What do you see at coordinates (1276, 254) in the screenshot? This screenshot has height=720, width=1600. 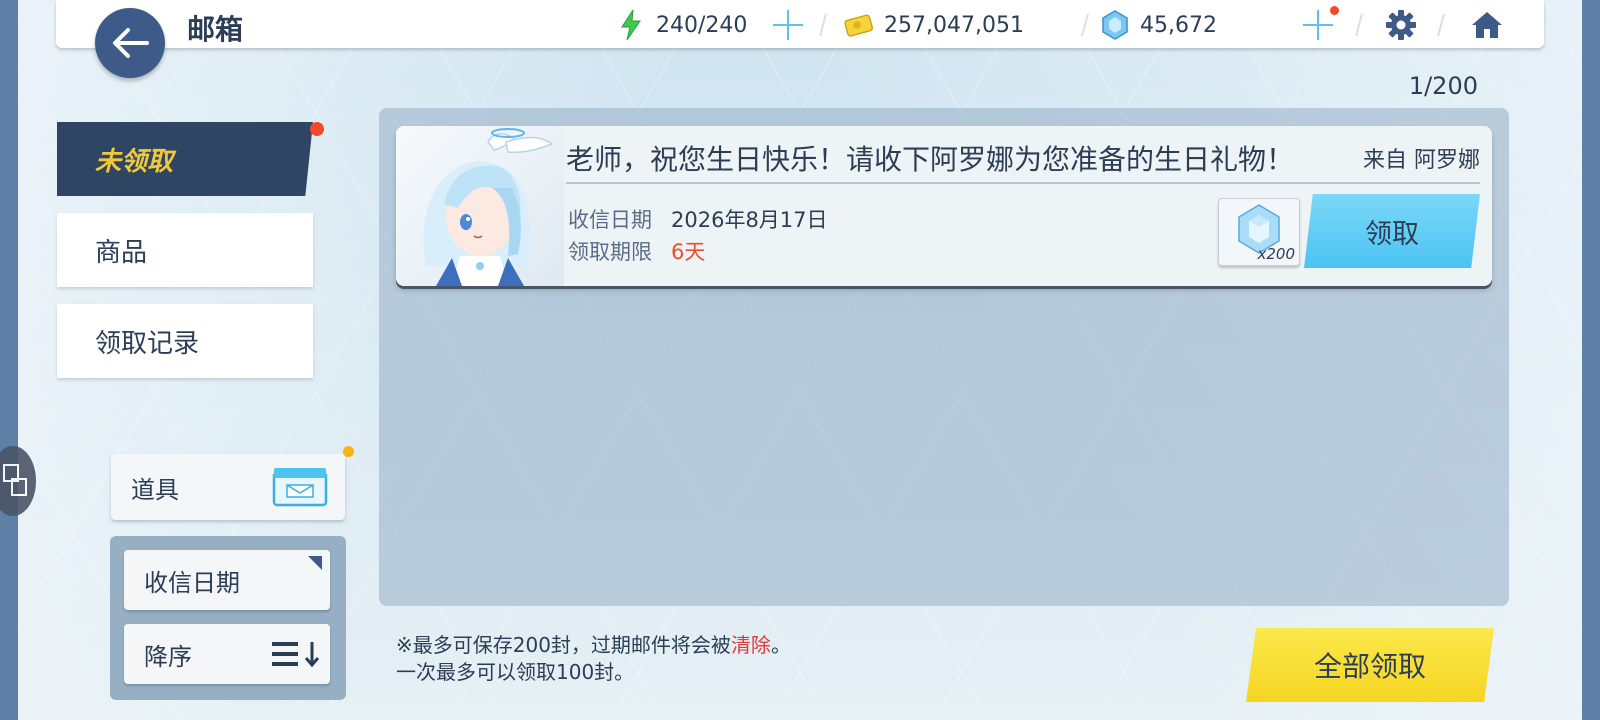 I see `reward-count: x200` at bounding box center [1276, 254].